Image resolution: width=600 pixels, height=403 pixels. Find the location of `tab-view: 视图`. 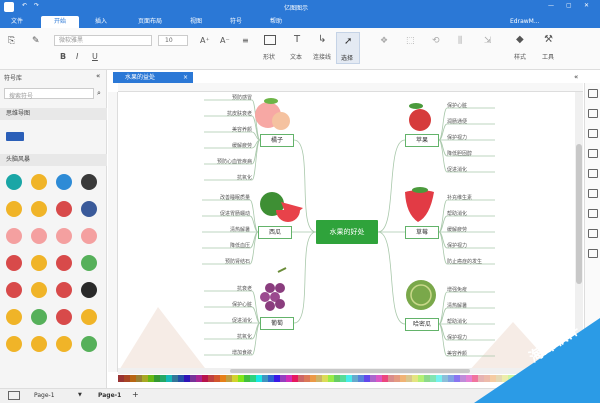

tab-view: 视图 is located at coordinates (196, 22).